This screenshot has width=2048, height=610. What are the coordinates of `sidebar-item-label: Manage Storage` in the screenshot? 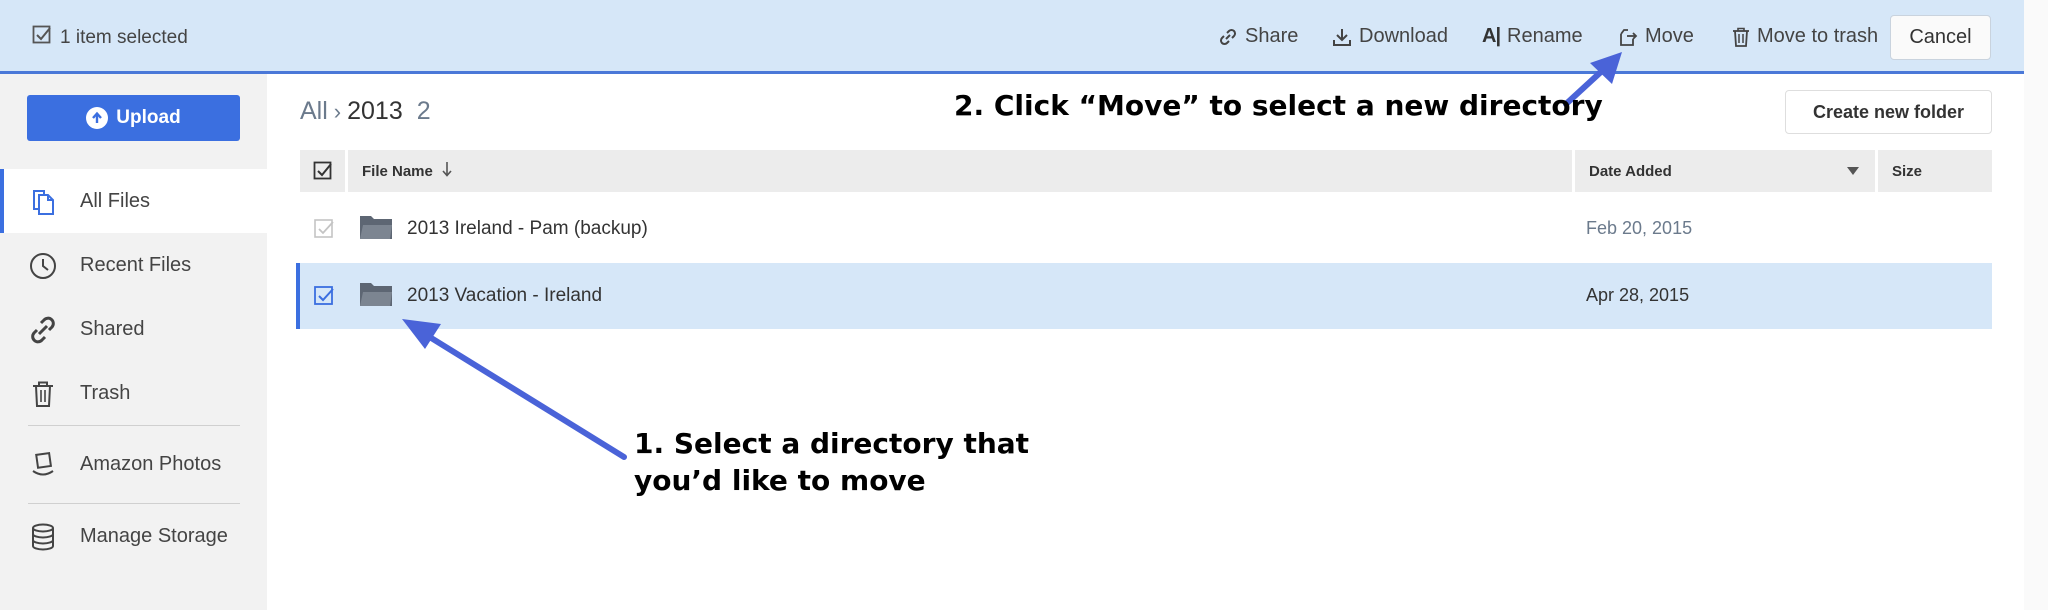 It's located at (154, 535).